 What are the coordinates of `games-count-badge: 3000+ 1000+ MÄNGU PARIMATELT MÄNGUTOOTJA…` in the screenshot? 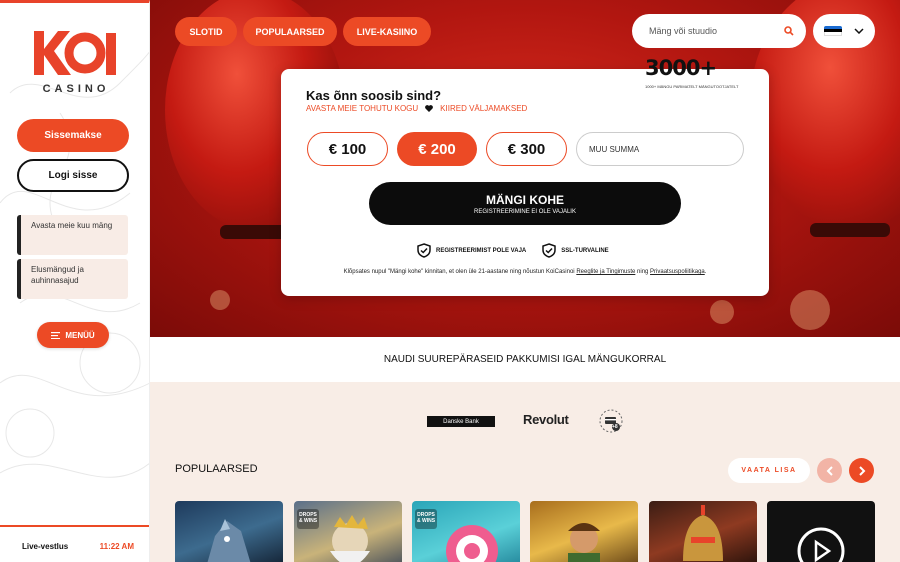 It's located at (695, 75).